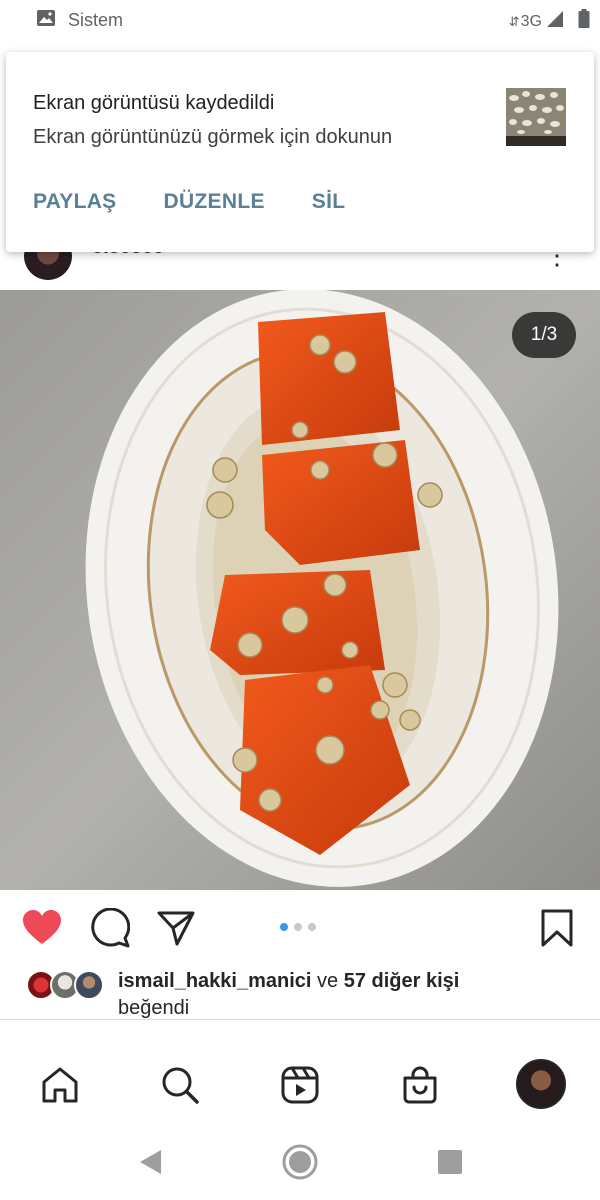 This screenshot has height=1200, width=600. Describe the element at coordinates (66, 986) in the screenshot. I see `liker-avatars` at that location.